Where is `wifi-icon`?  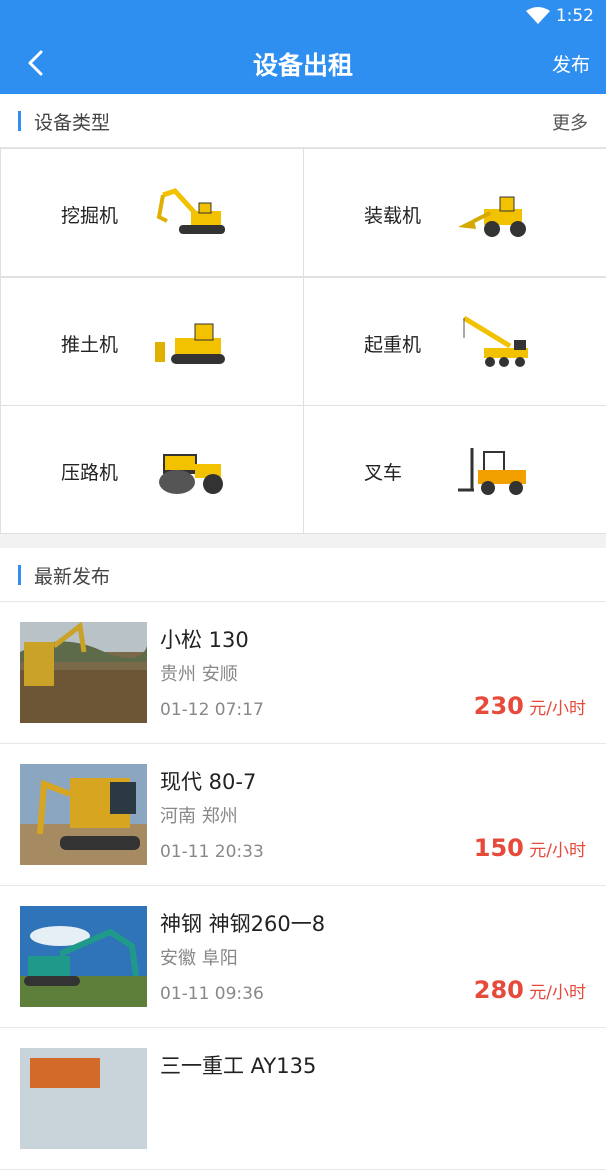
wifi-icon is located at coordinates (538, 15).